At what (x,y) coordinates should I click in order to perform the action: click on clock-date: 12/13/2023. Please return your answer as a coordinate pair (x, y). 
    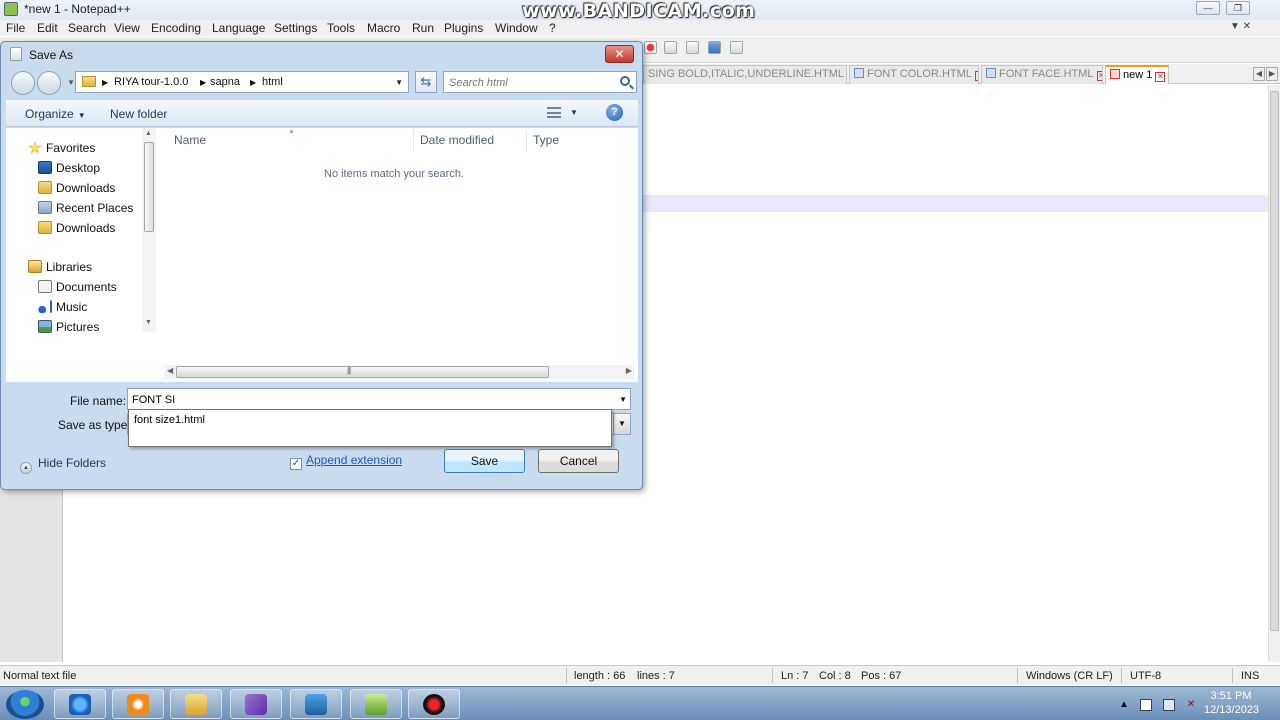
    Looking at the image, I should click on (1231, 710).